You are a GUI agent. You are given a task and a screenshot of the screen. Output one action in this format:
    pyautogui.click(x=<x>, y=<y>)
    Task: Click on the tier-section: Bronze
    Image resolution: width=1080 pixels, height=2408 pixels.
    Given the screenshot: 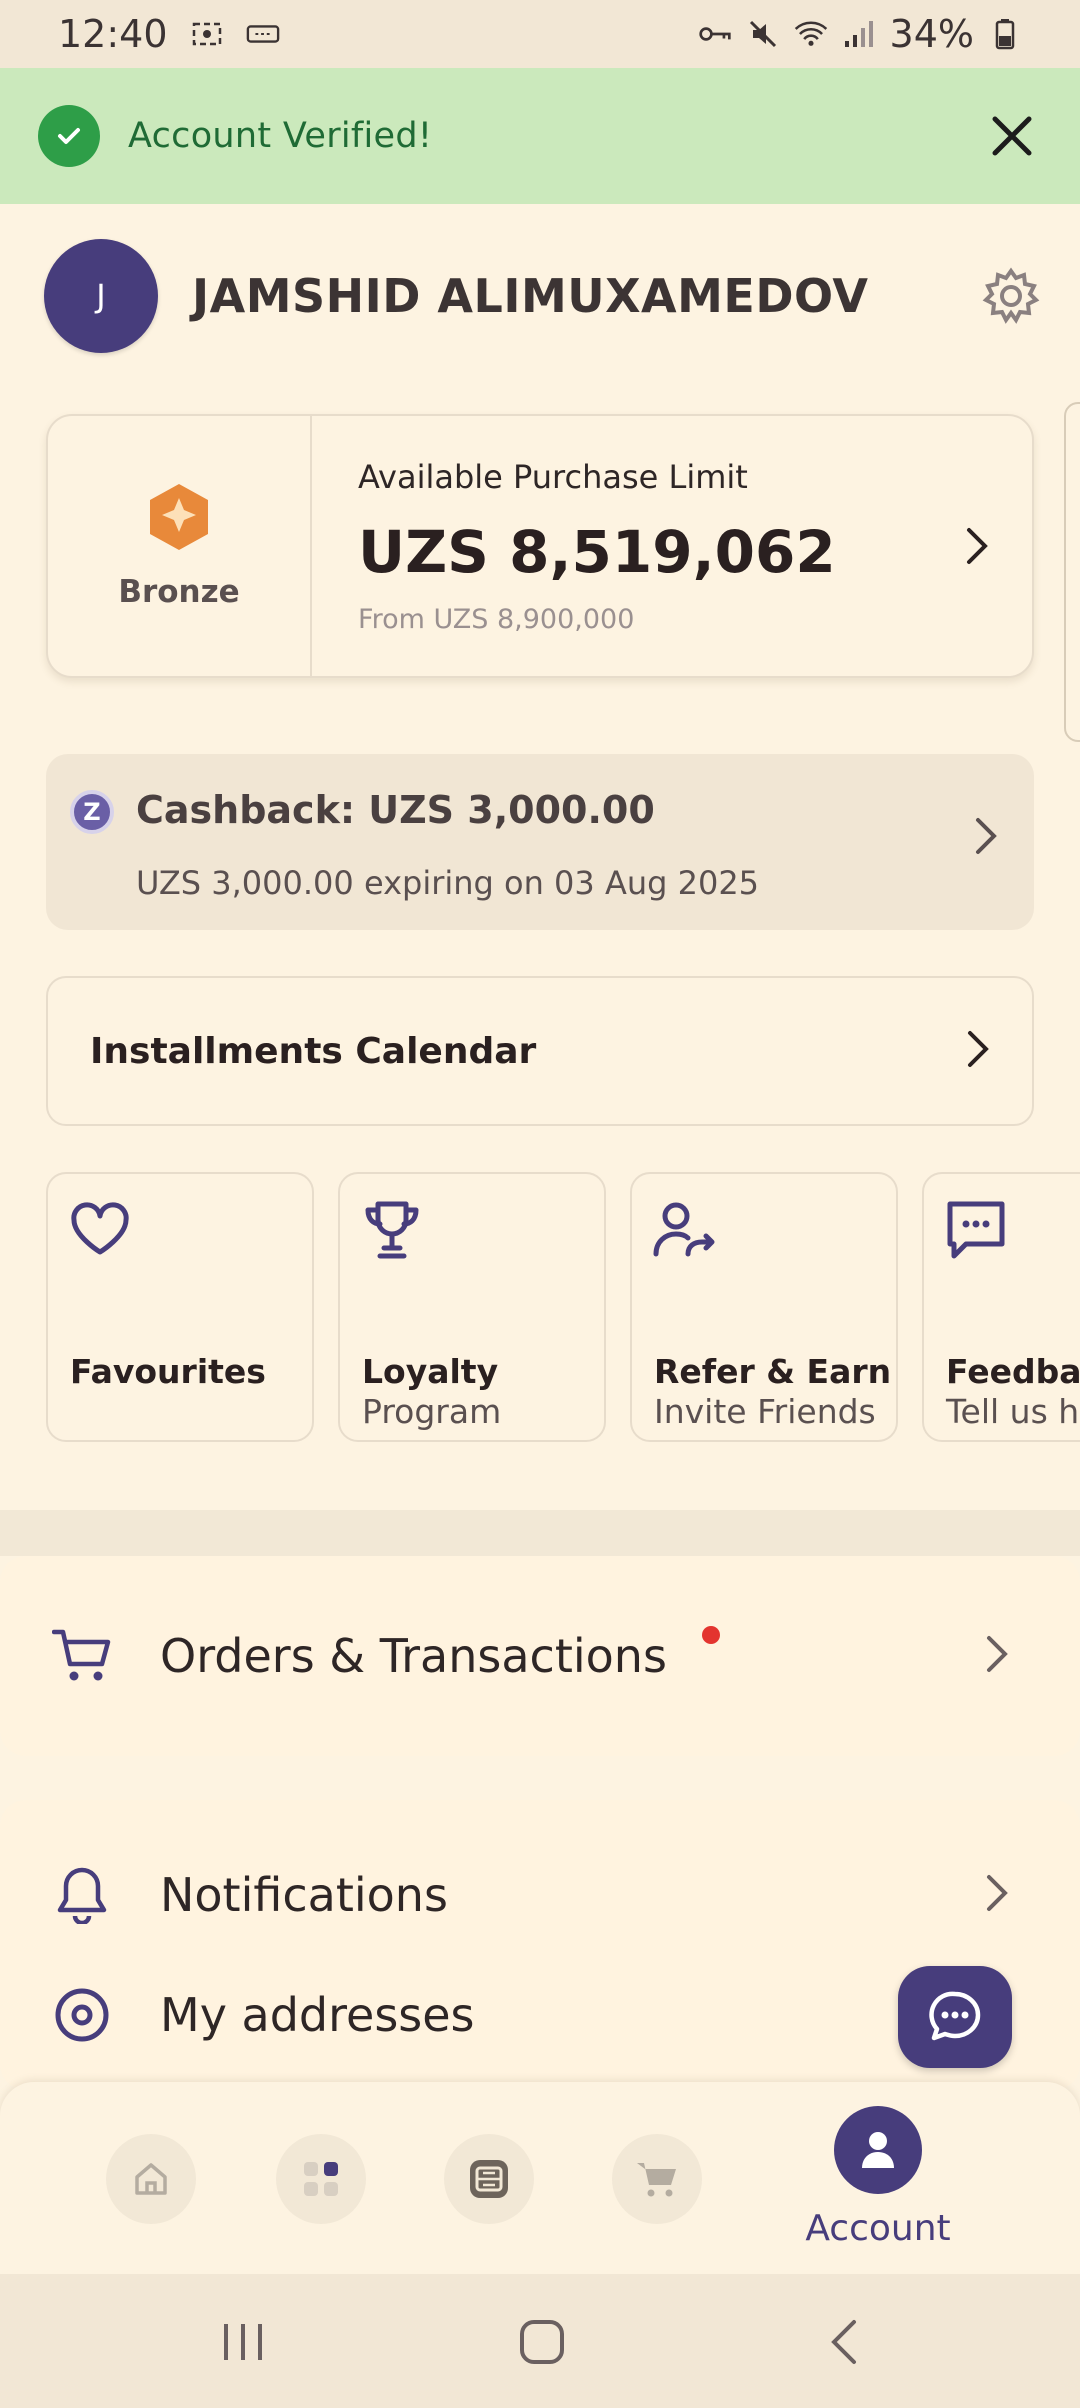 What is the action you would take?
    pyautogui.click(x=180, y=546)
    